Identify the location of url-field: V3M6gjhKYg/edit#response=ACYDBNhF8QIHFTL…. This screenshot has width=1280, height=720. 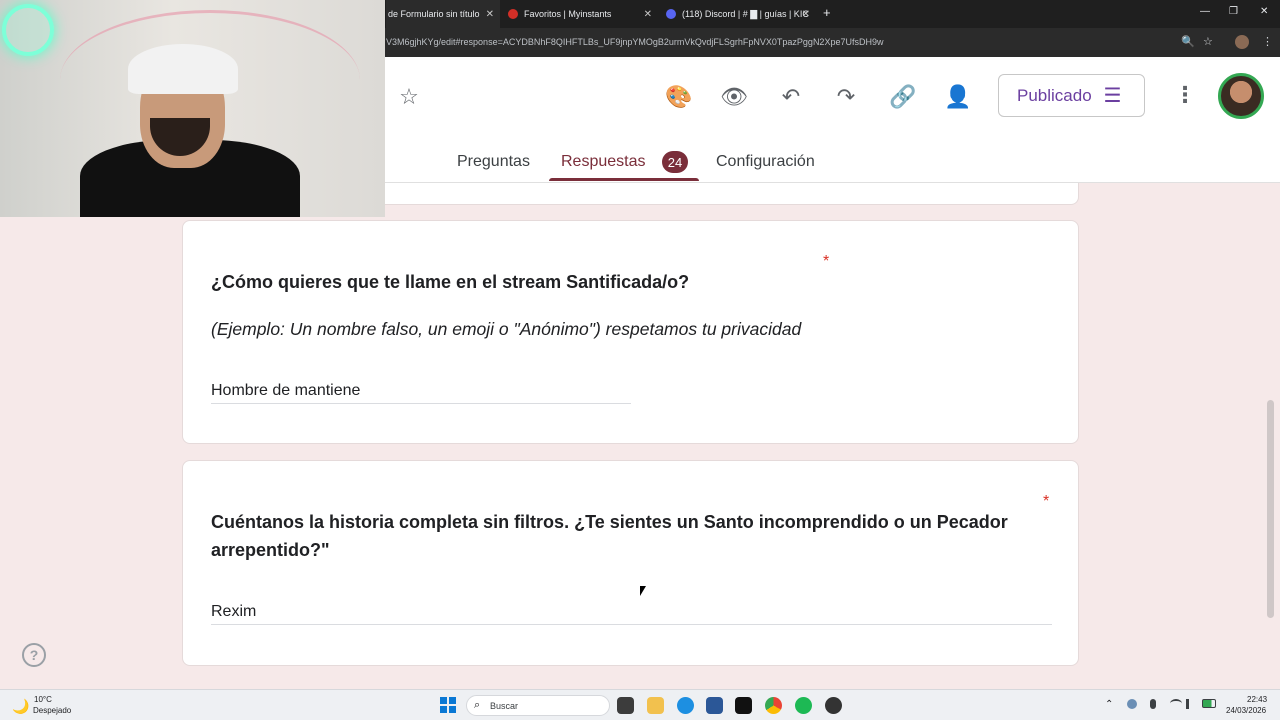
(634, 42).